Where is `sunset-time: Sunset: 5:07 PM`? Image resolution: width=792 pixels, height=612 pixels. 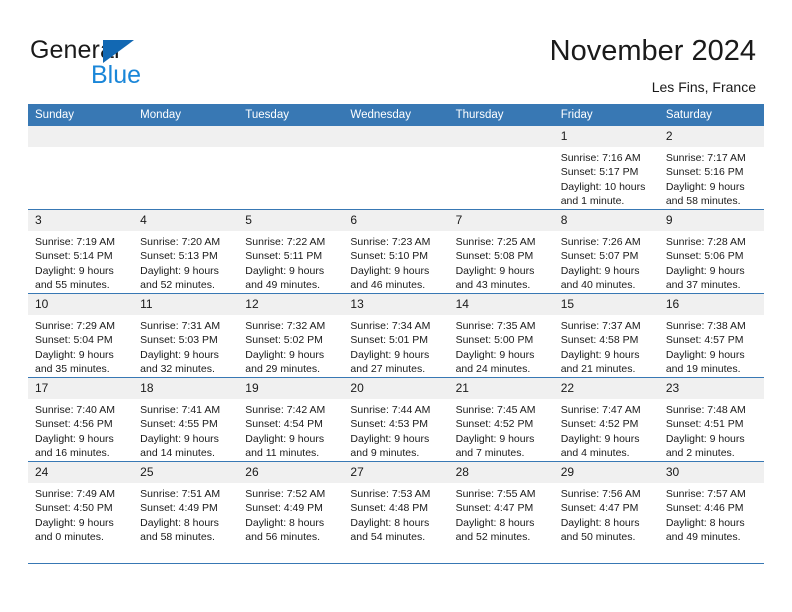 sunset-time: Sunset: 5:07 PM is located at coordinates (599, 256).